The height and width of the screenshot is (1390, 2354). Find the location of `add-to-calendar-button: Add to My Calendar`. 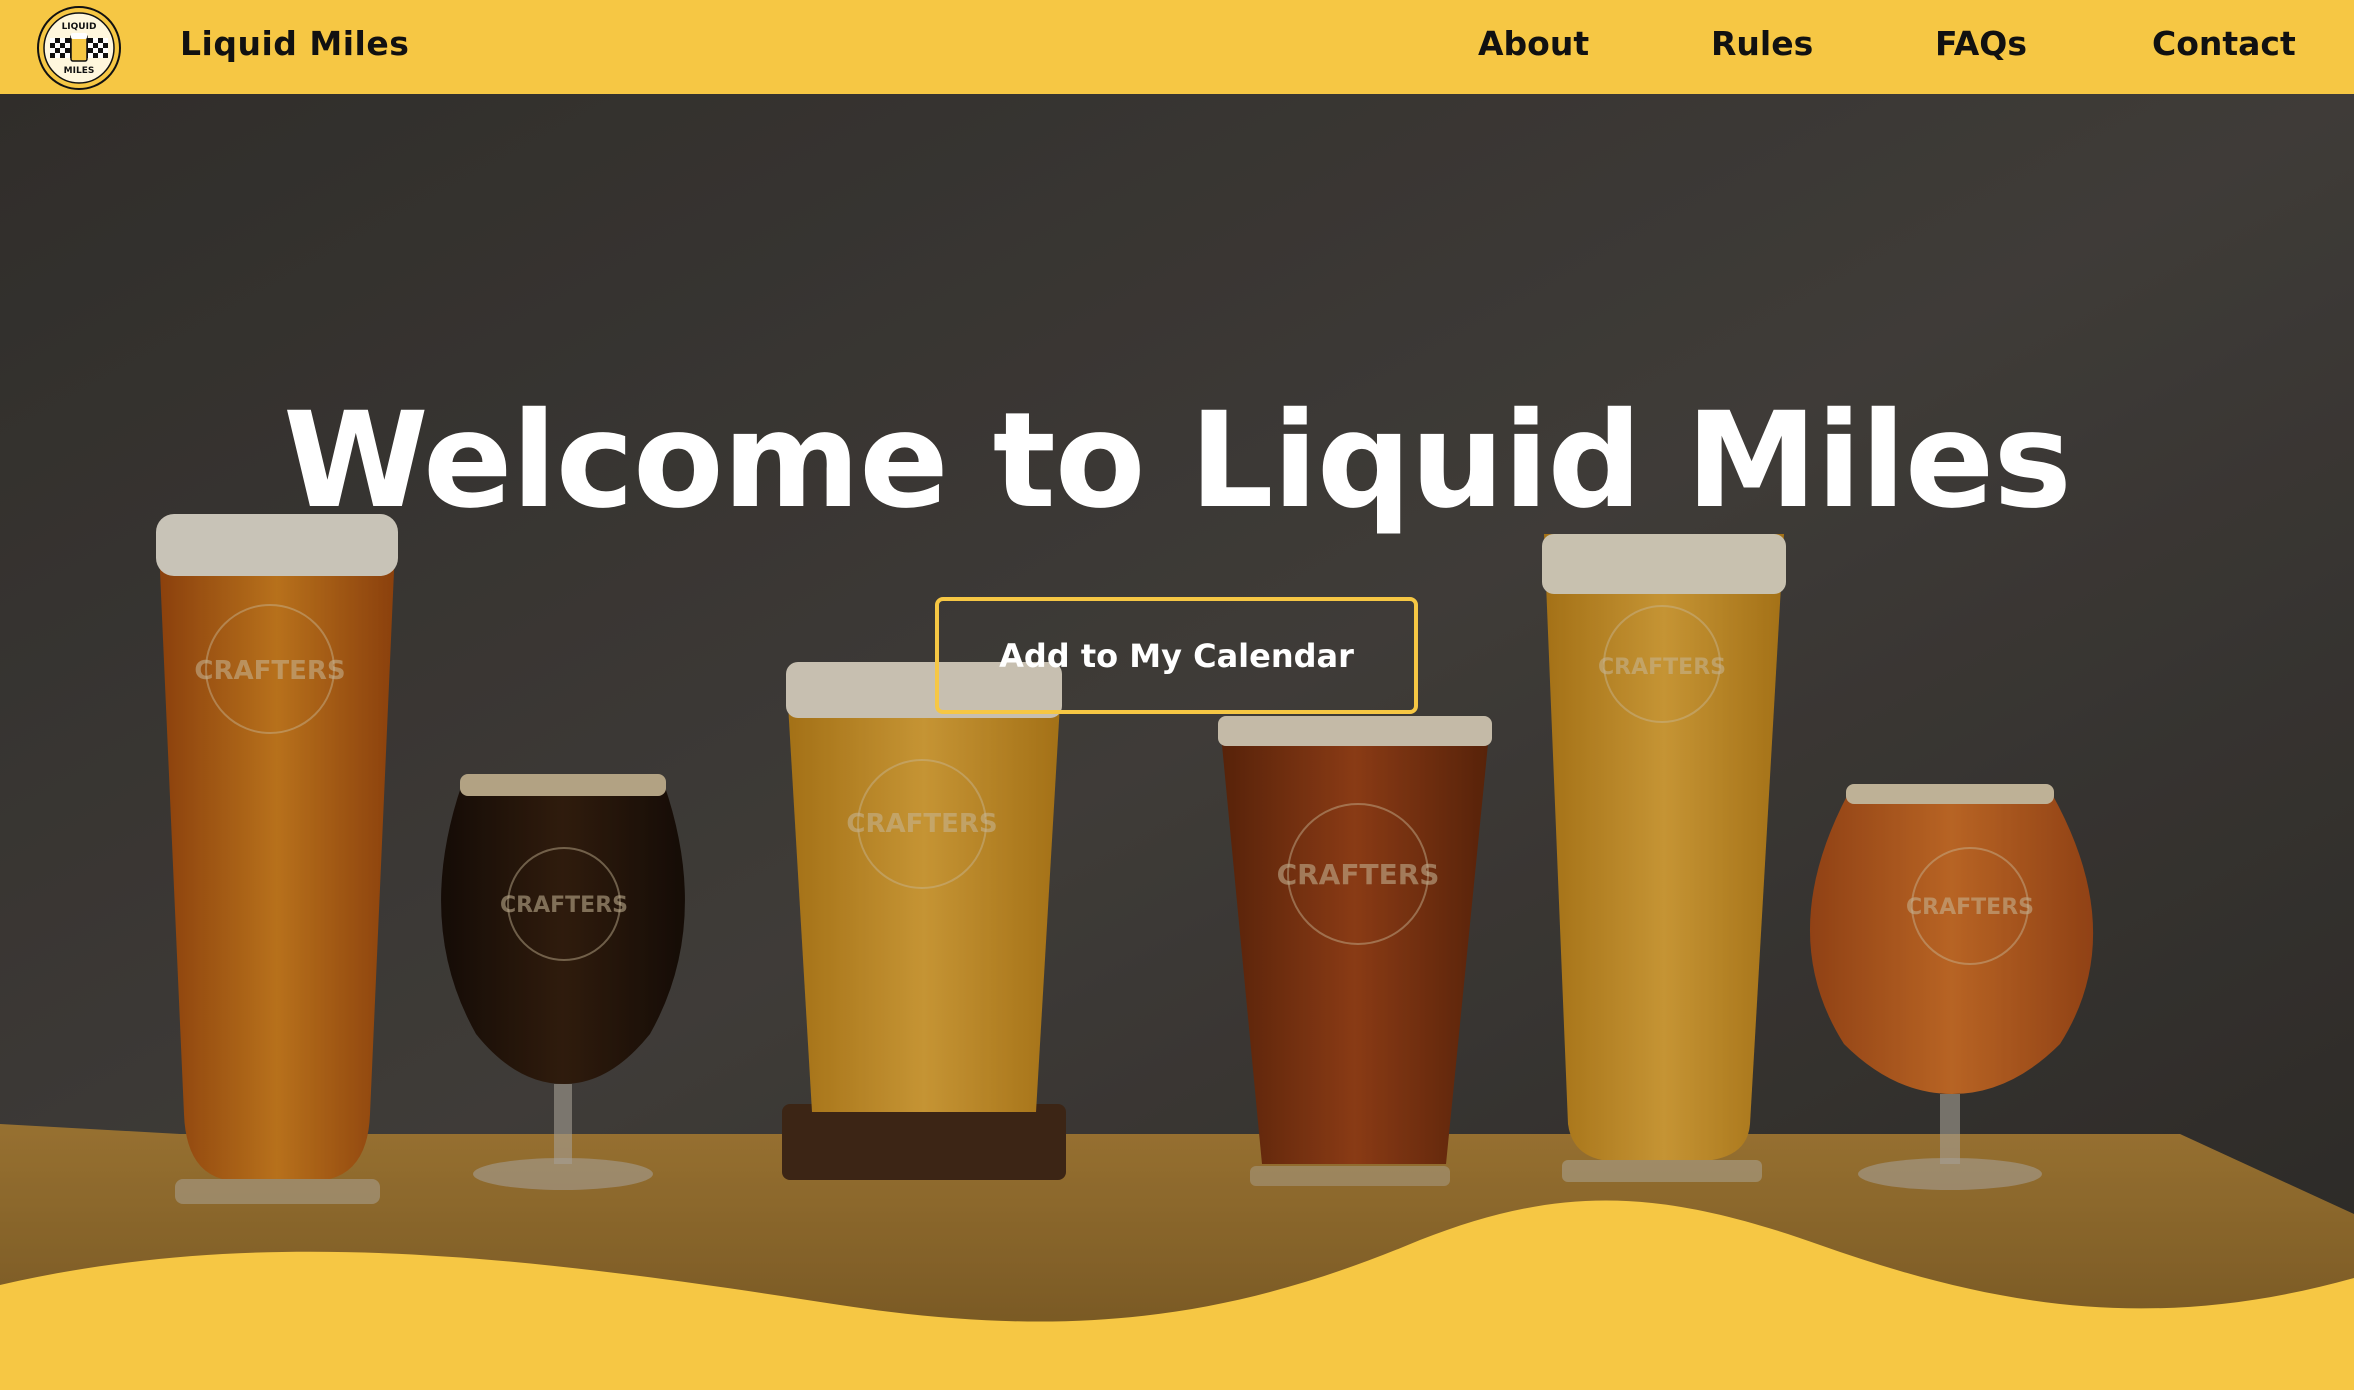

add-to-calendar-button: Add to My Calendar is located at coordinates (1176, 655).